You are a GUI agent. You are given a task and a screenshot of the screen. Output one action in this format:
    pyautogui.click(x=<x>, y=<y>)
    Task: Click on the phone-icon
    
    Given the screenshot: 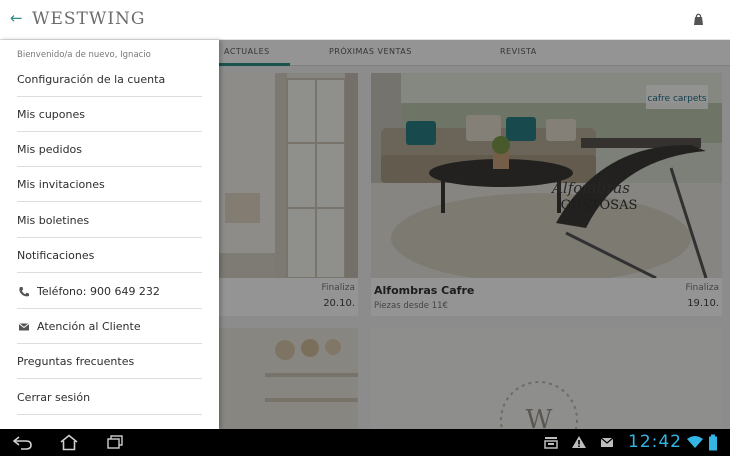 What is the action you would take?
    pyautogui.click(x=24, y=292)
    